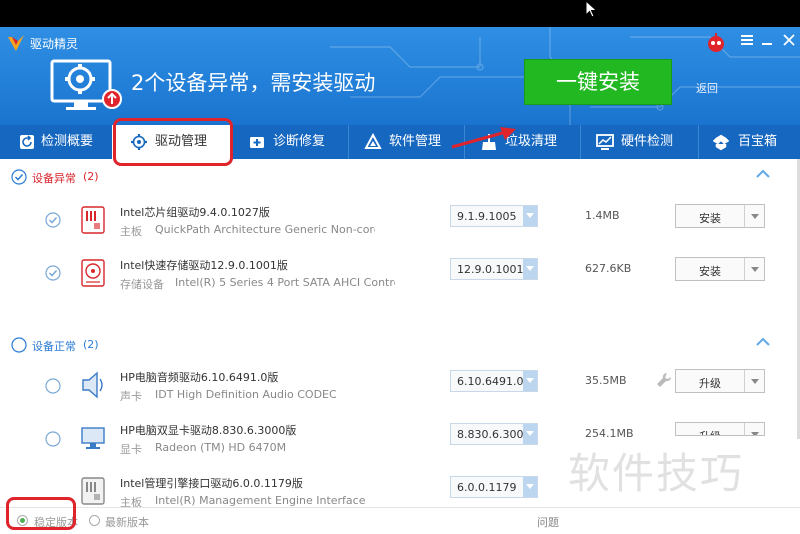 This screenshot has height=534, width=800. What do you see at coordinates (67, 141) in the screenshot?
I see `tab-label: 检测概要` at bounding box center [67, 141].